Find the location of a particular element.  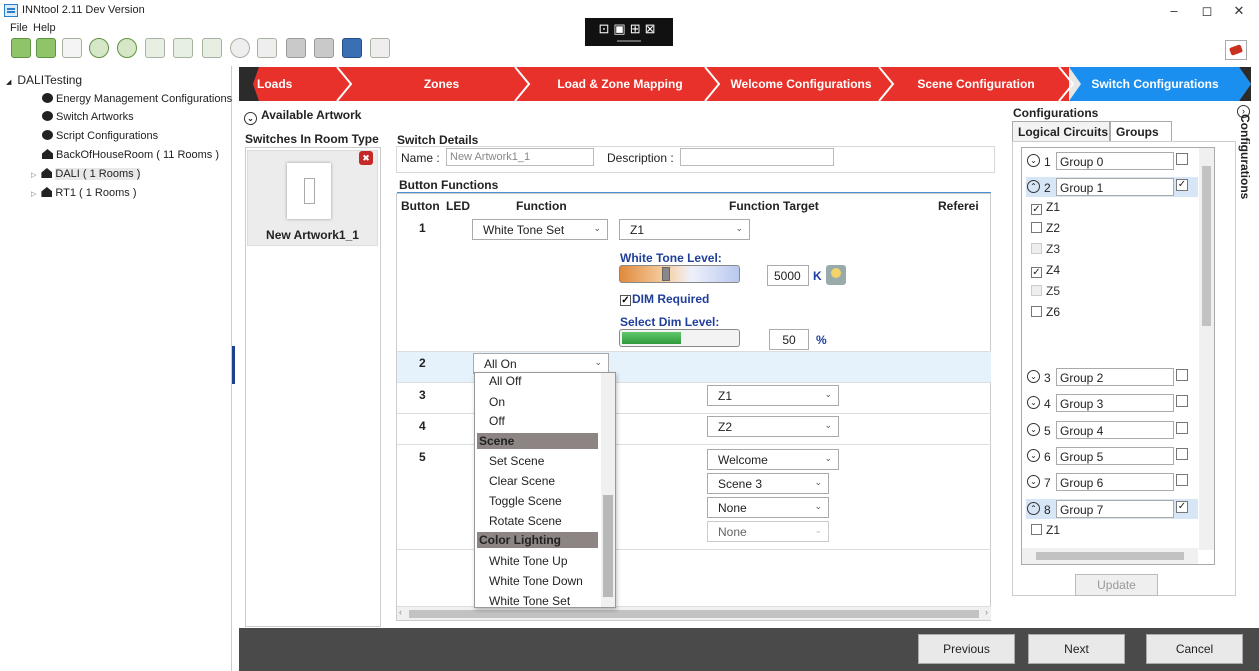

dim-level-value: 50 is located at coordinates (789, 339).